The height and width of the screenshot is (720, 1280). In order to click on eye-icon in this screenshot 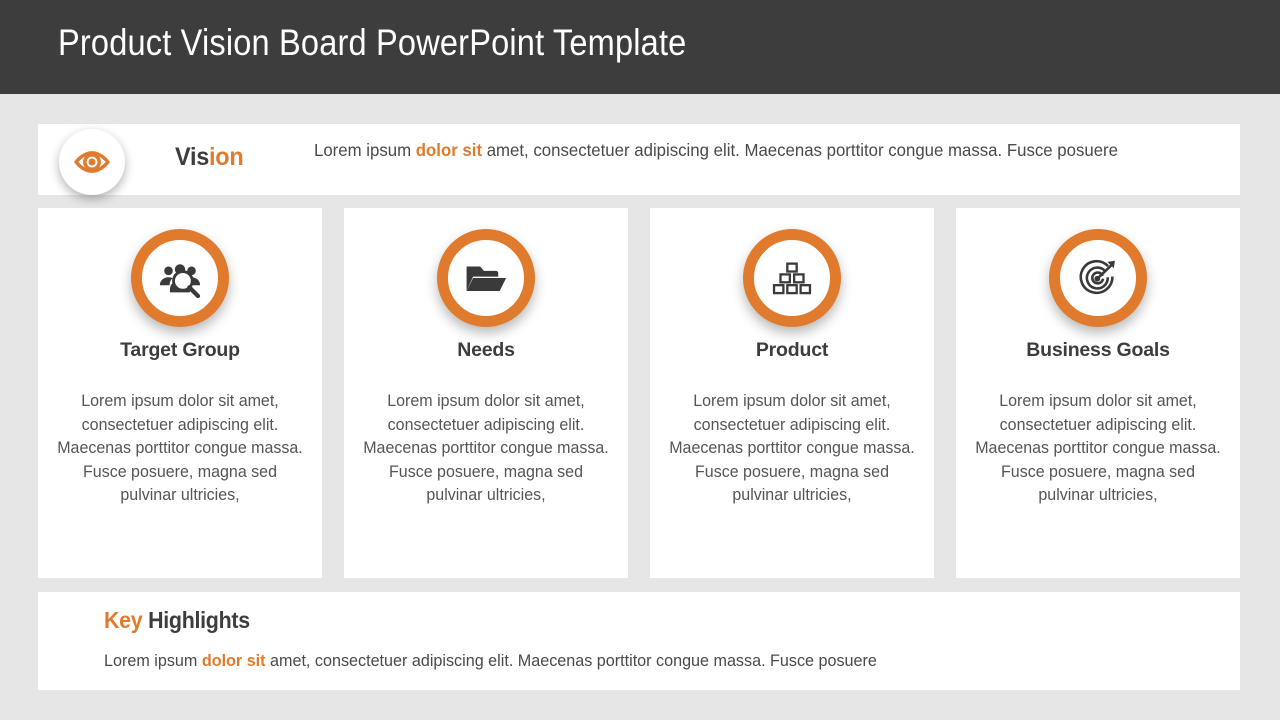, I will do `click(92, 162)`.